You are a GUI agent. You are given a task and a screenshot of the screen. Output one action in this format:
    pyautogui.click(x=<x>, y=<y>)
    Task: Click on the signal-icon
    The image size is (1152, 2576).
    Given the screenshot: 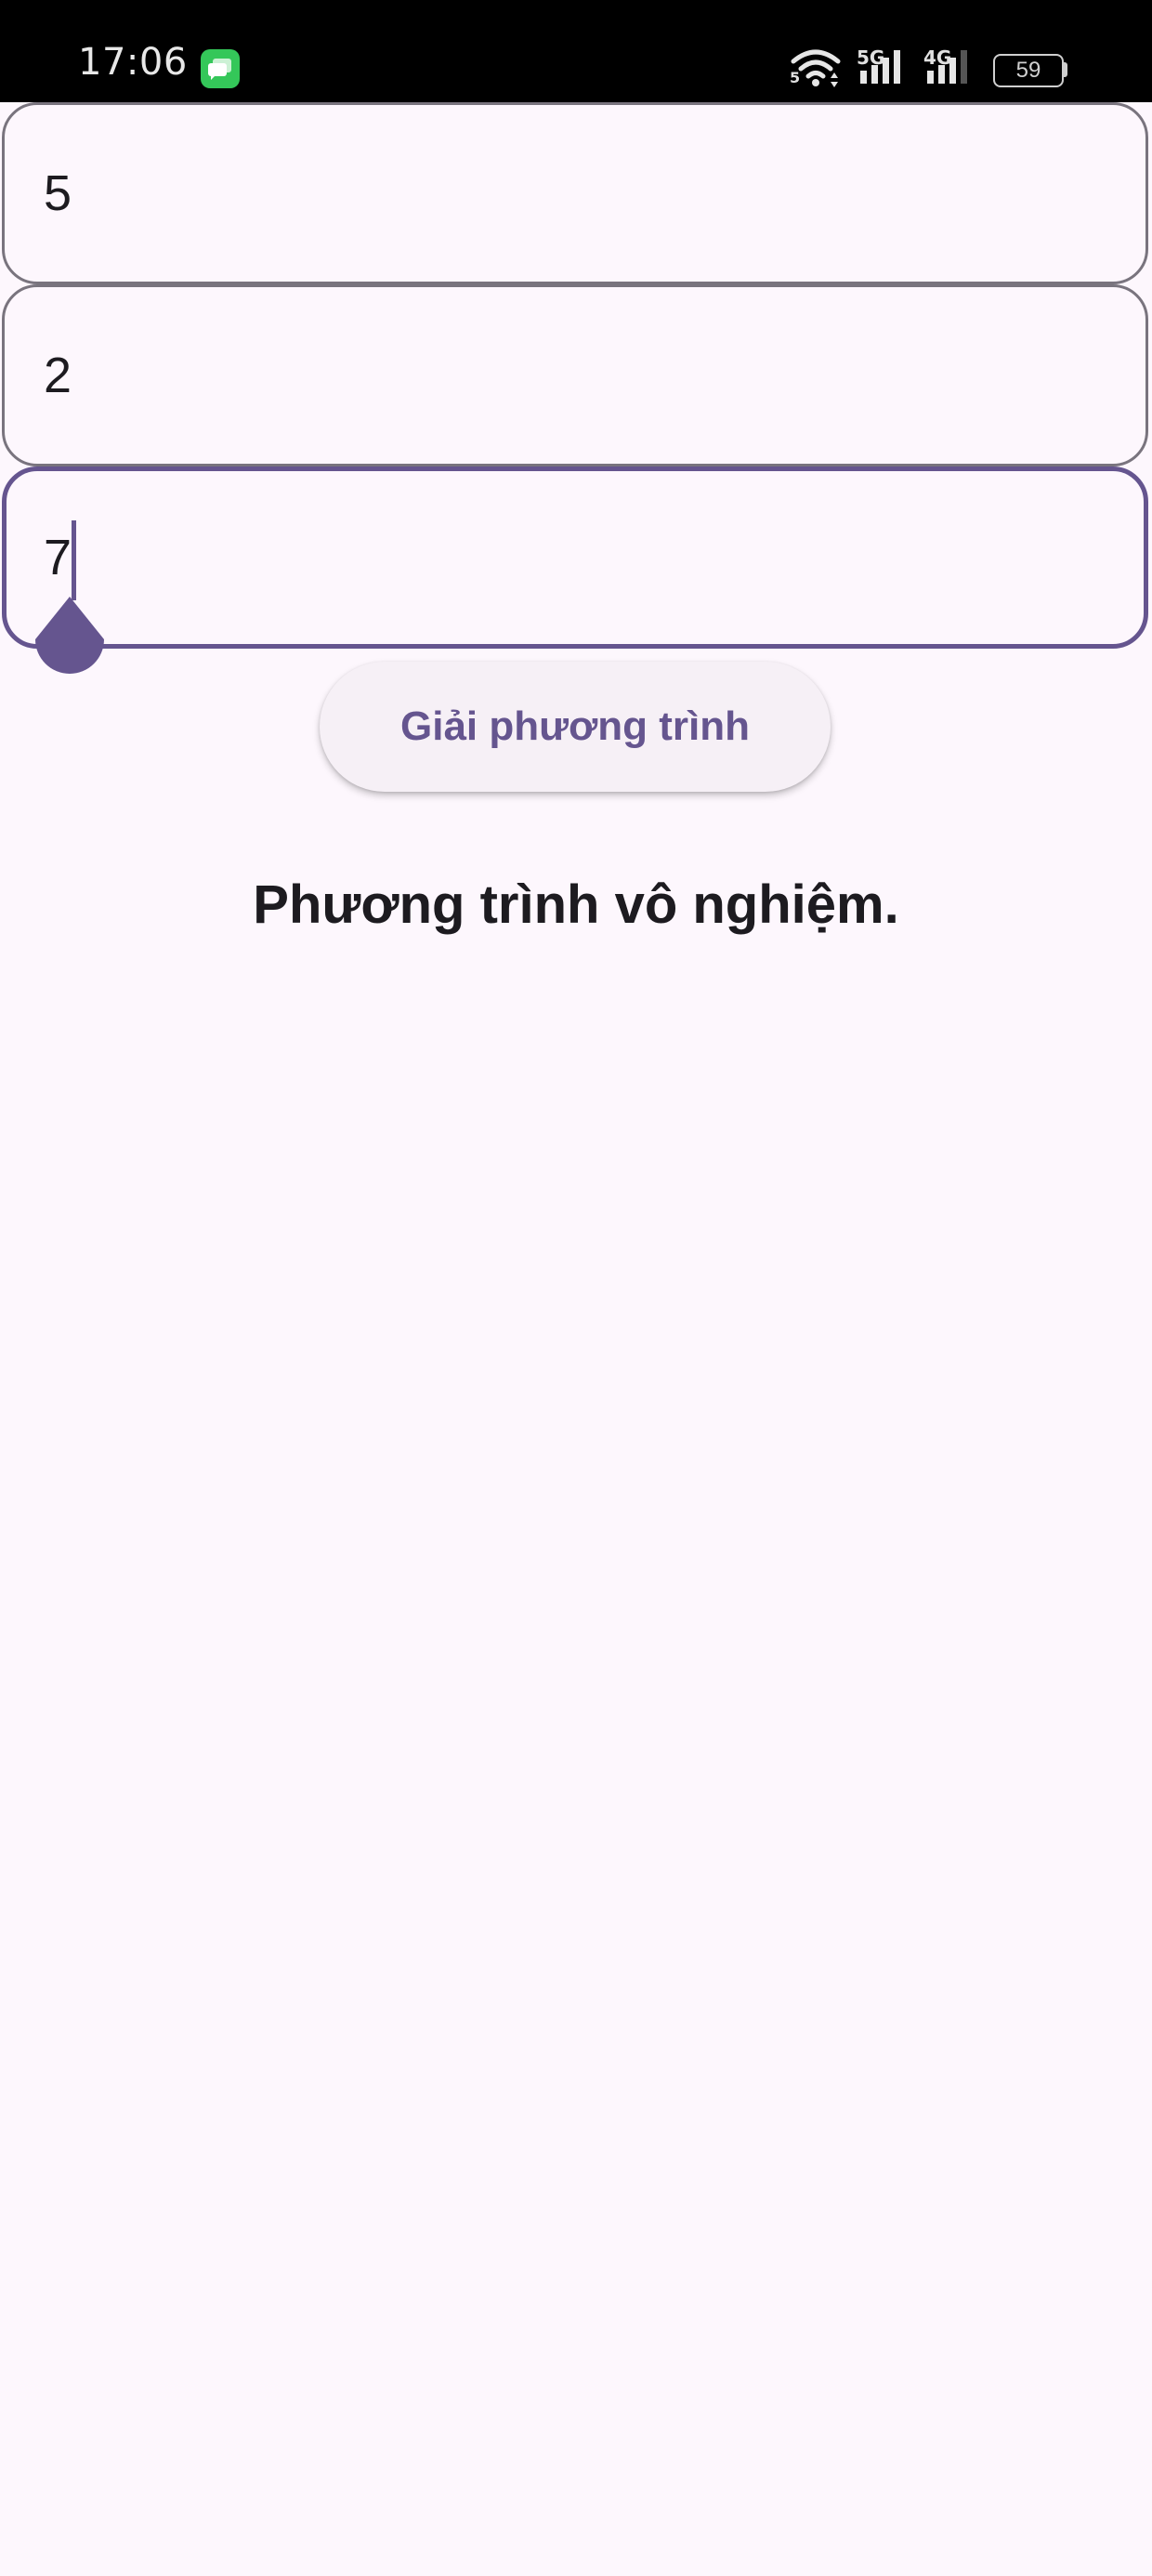 What is the action you would take?
    pyautogui.click(x=880, y=67)
    